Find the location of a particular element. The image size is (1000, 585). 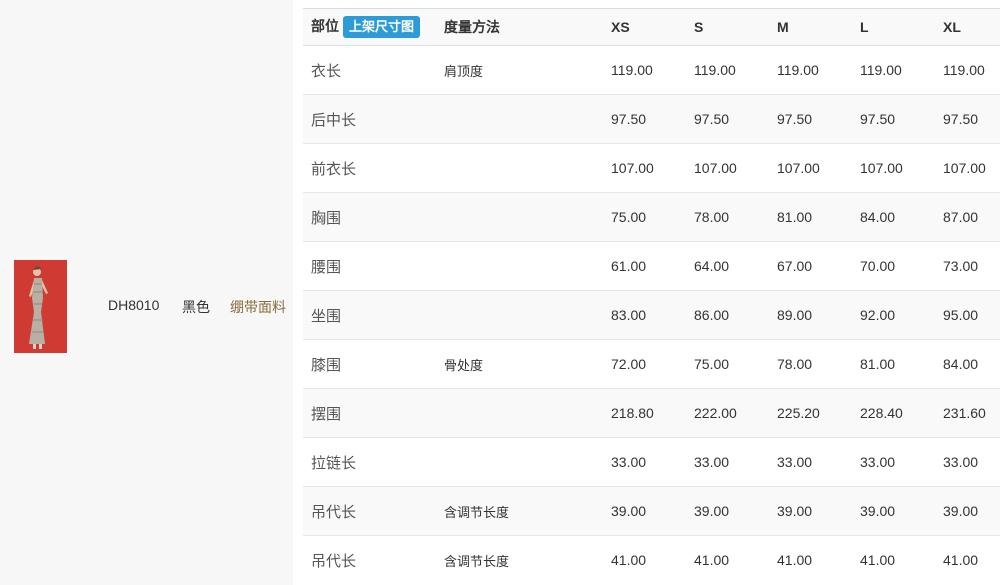

table-row: 前衣长 107.00 107.00 107.00 107.00 107.00 is located at coordinates (651, 168).